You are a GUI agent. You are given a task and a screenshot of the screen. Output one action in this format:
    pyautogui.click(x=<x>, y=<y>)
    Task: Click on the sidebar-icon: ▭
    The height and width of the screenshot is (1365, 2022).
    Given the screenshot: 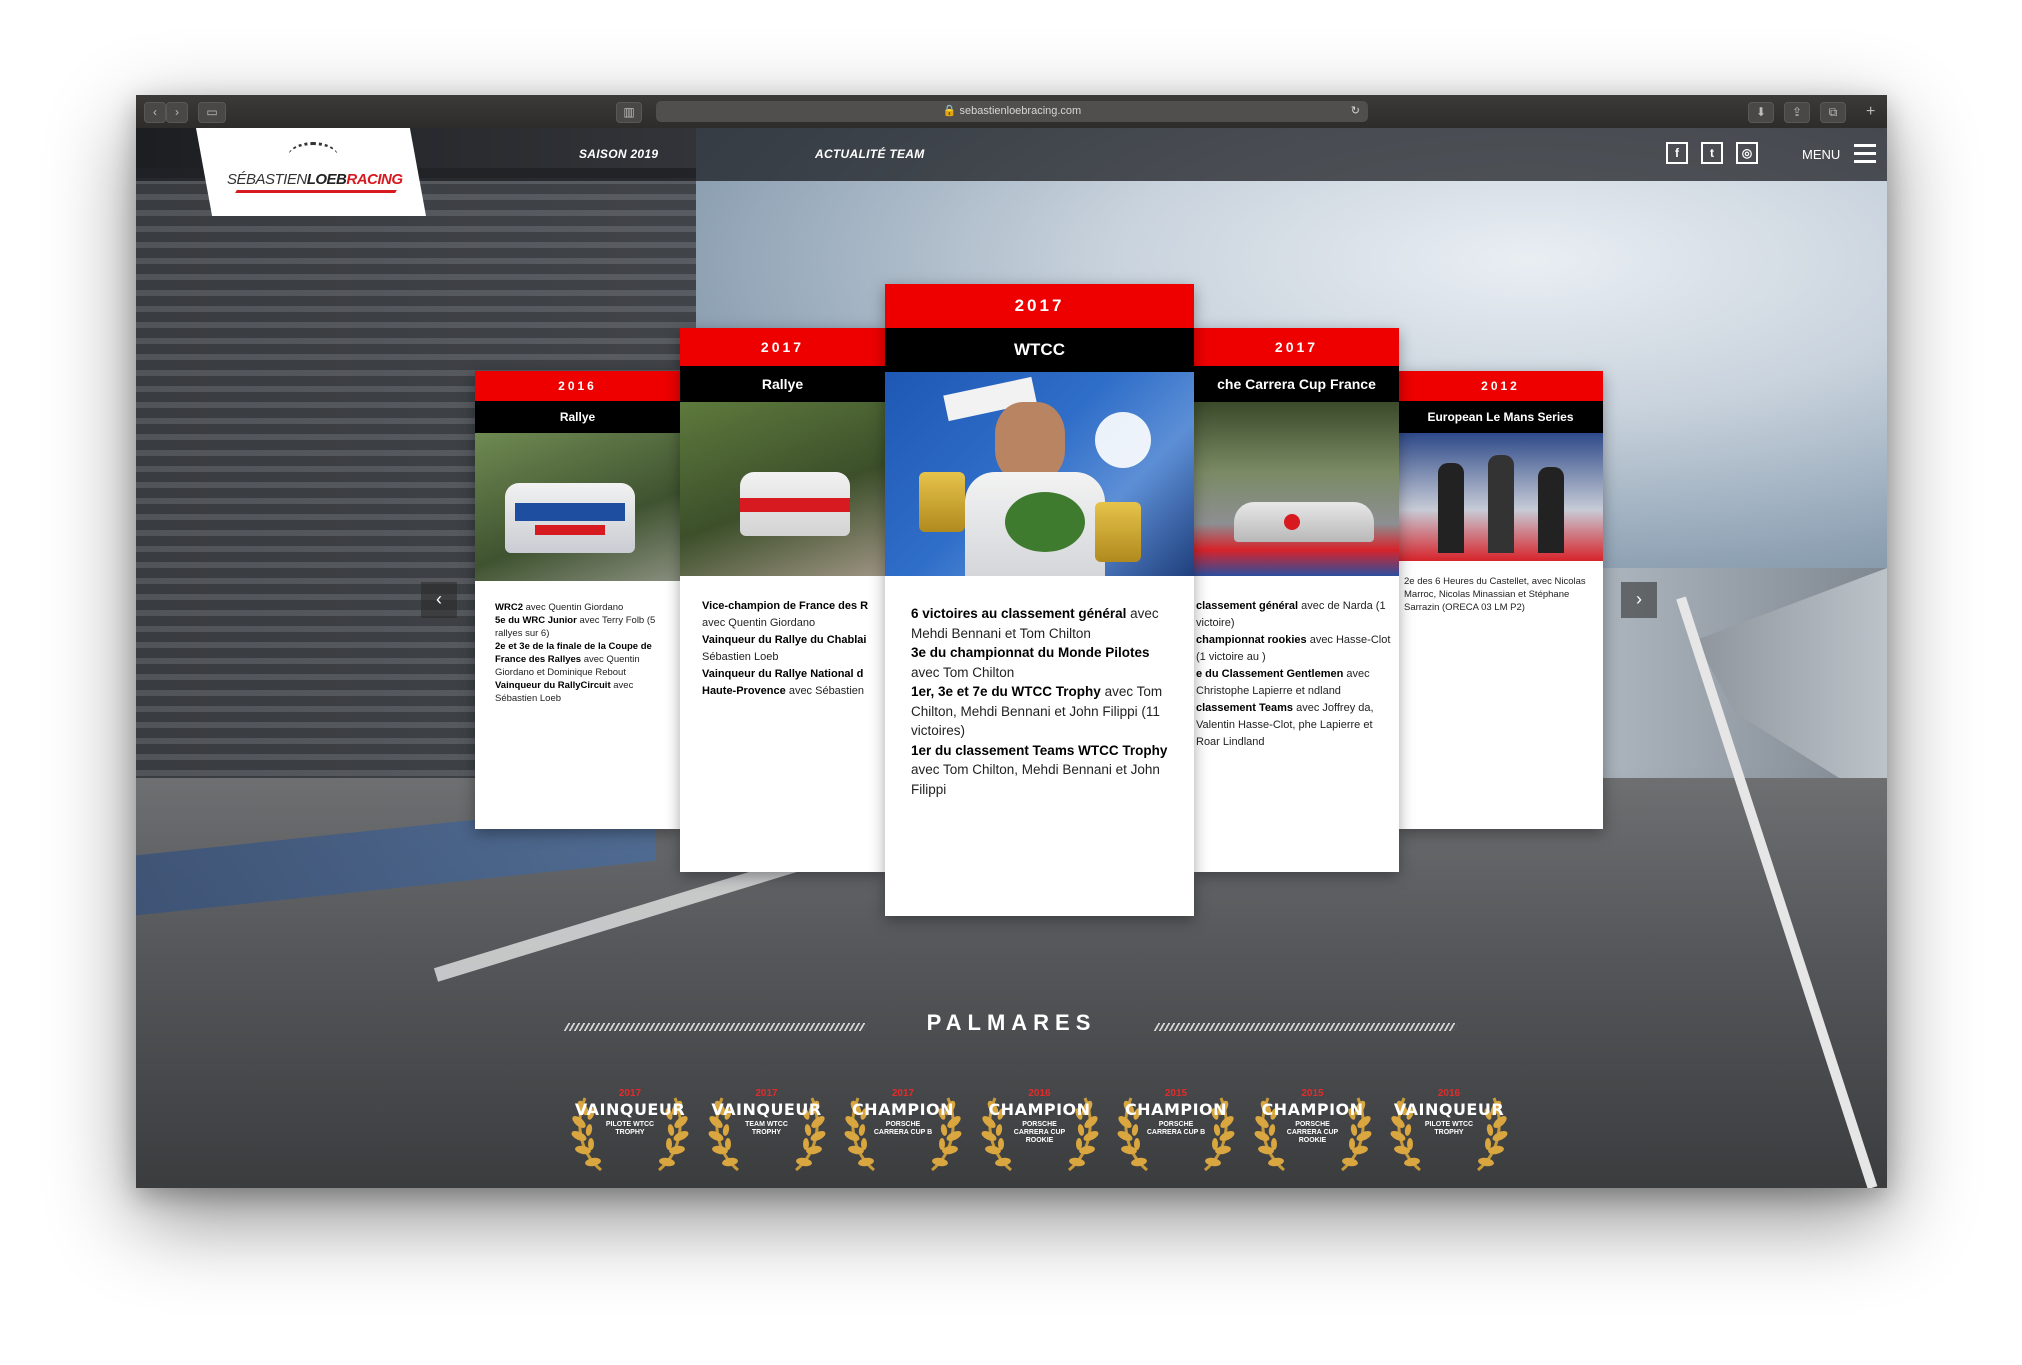 What is the action you would take?
    pyautogui.click(x=212, y=112)
    